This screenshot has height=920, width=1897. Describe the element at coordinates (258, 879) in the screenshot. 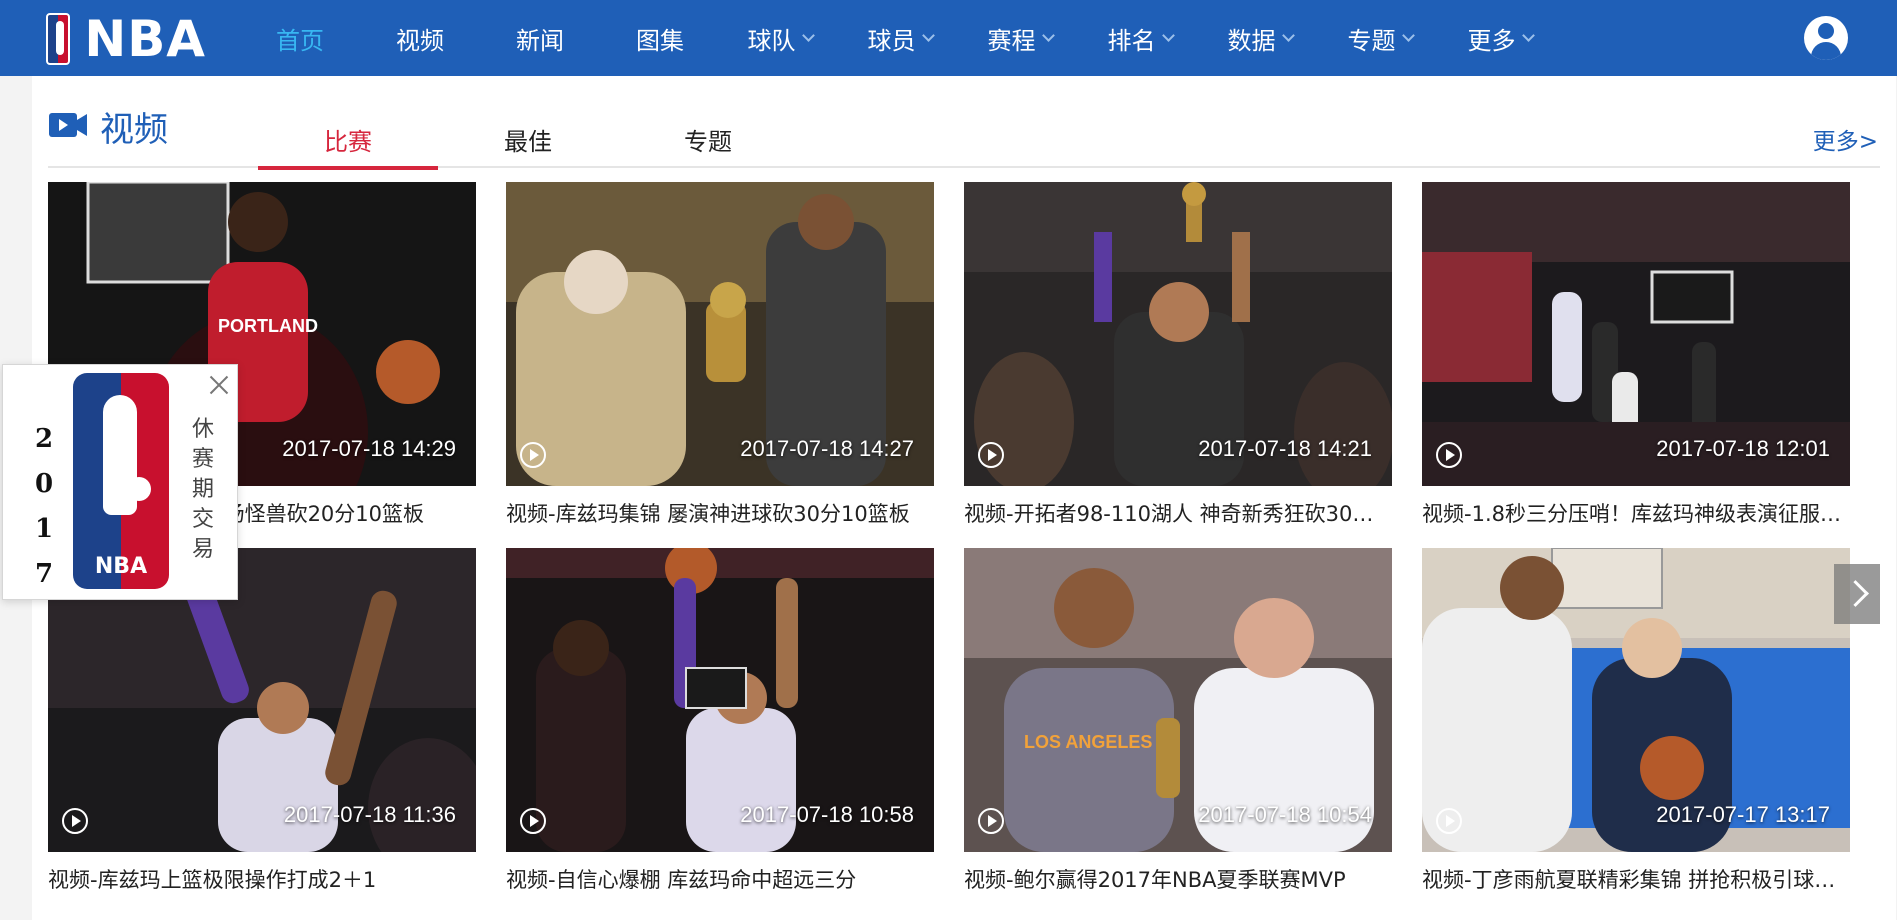

I see `video-title: 视频-库兹玛上篮极限操作打成2＋1` at that location.